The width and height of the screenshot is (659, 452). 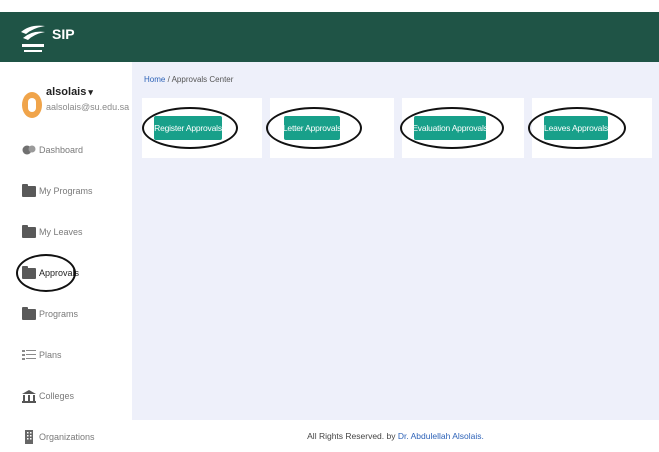 What do you see at coordinates (29, 437) in the screenshot?
I see `organization-icon` at bounding box center [29, 437].